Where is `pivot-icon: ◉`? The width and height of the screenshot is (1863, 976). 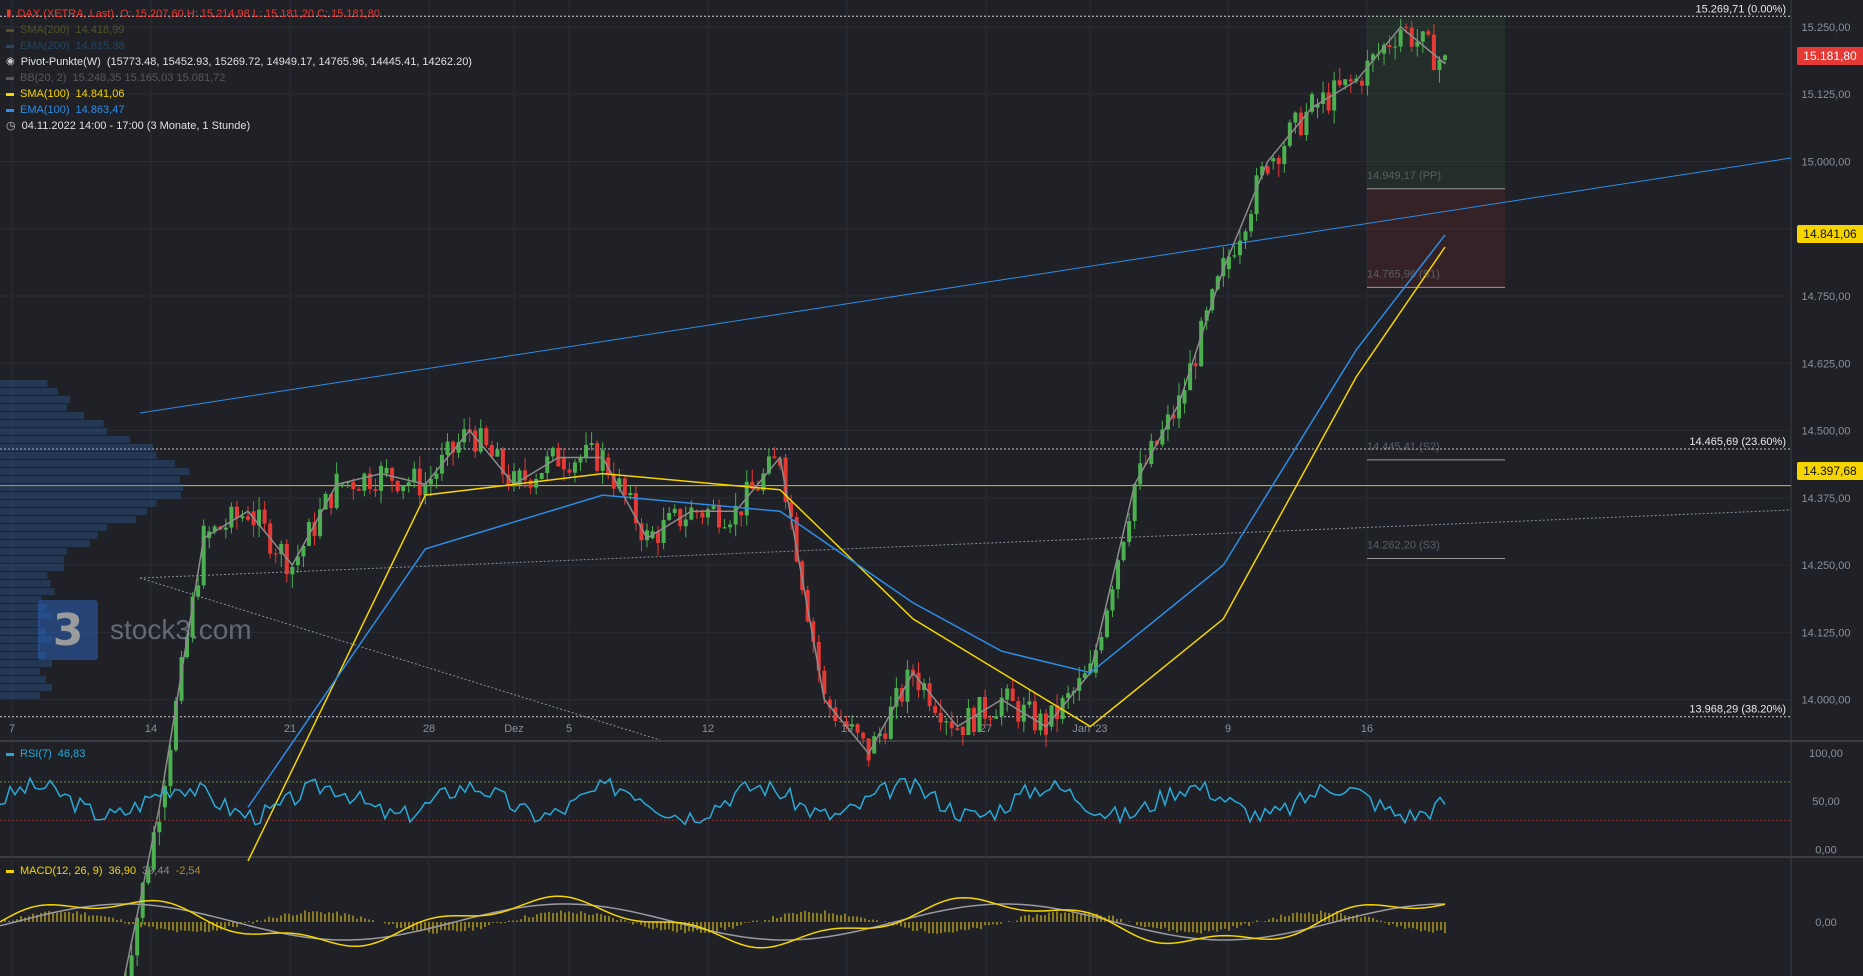
pivot-icon: ◉ is located at coordinates (10, 61).